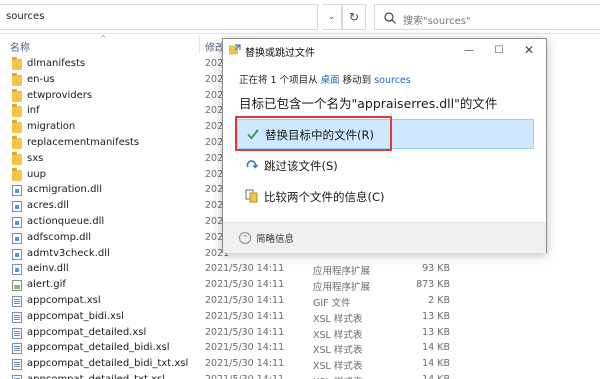  I want to click on file-name: dlmanifests, so click(56, 63).